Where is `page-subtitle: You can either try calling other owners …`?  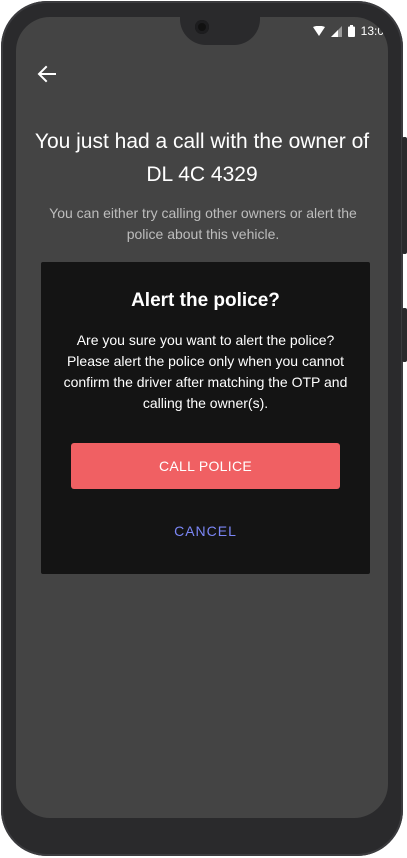
page-subtitle: You can either try calling other owners … is located at coordinates (203, 223).